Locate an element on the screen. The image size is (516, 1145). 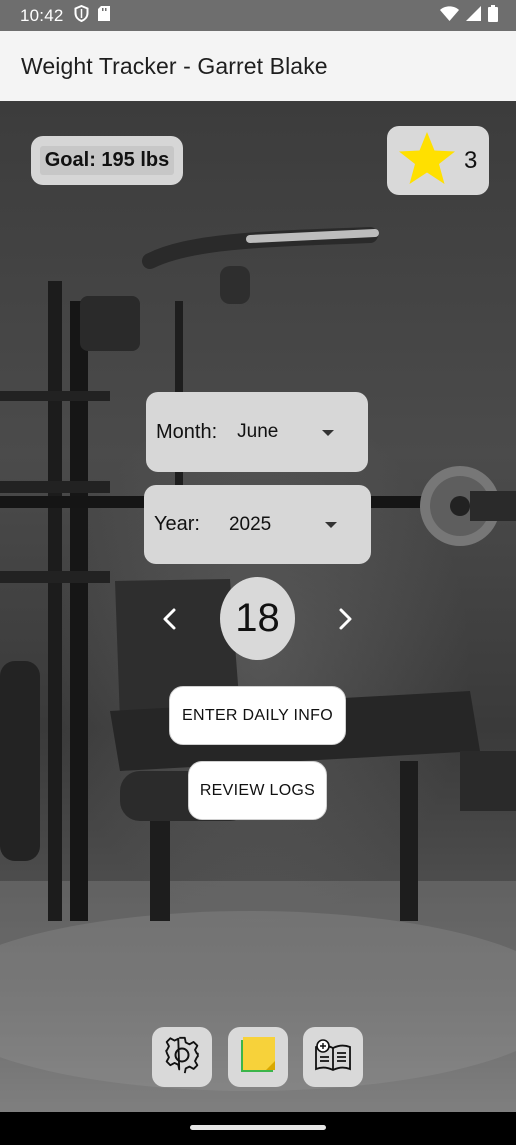
book-button is located at coordinates (333, 1057).